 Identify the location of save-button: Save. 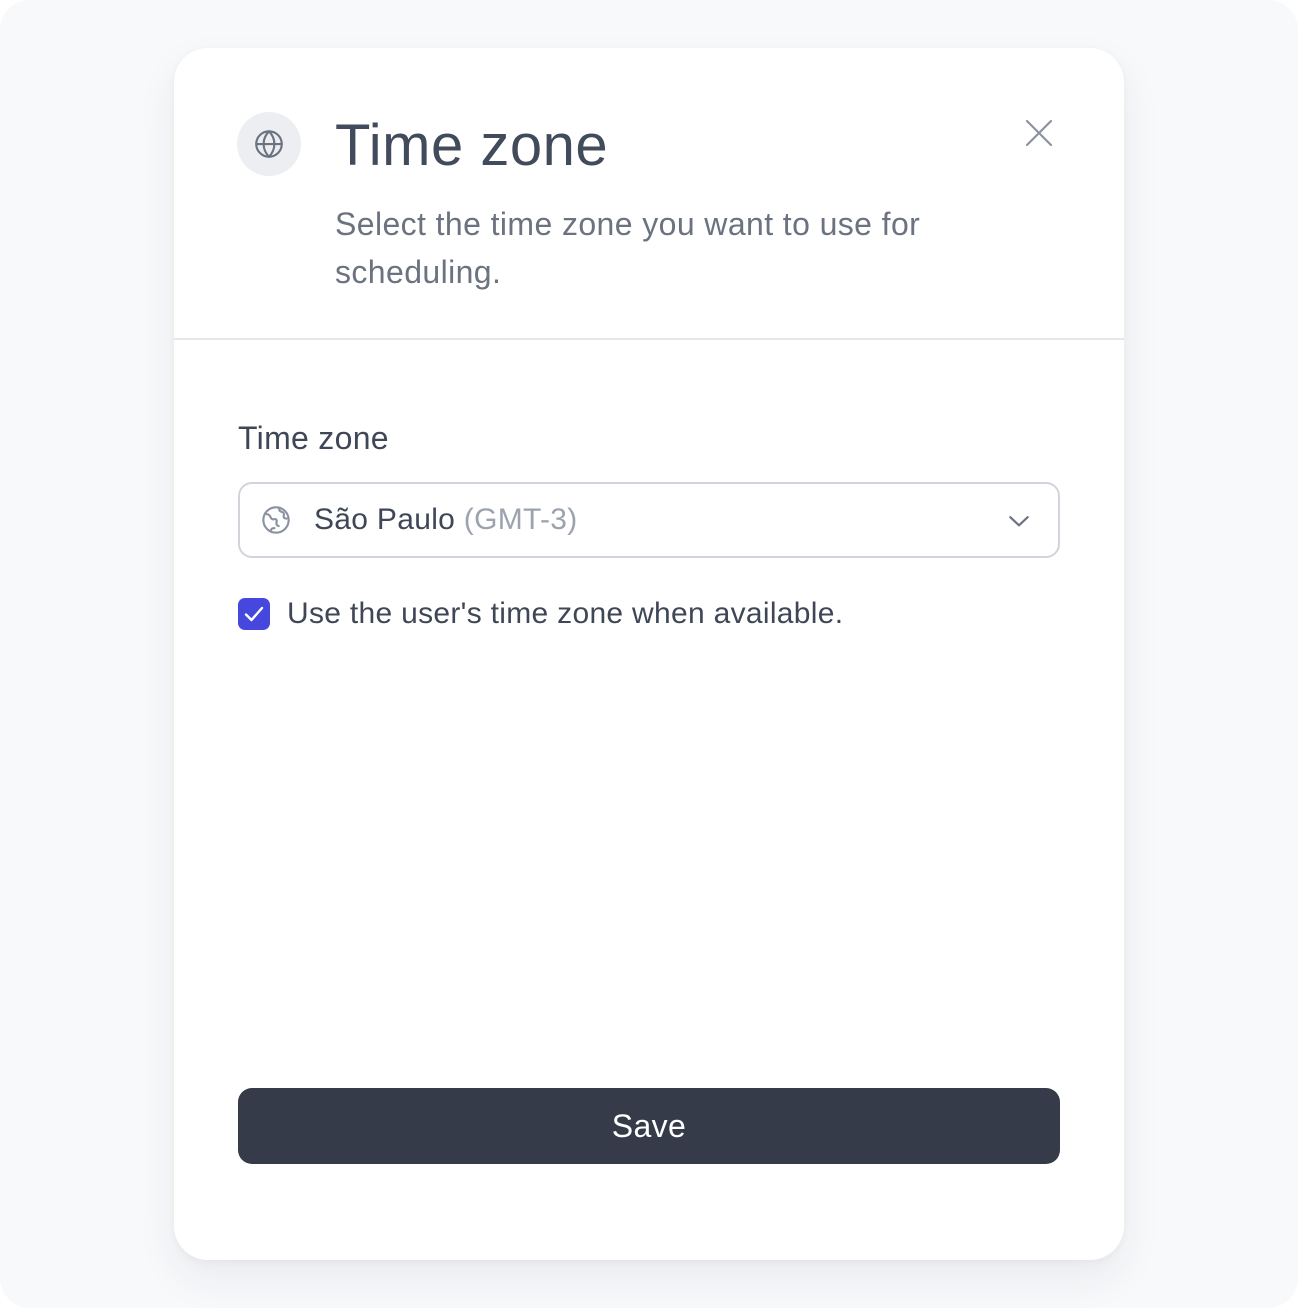
(649, 1126).